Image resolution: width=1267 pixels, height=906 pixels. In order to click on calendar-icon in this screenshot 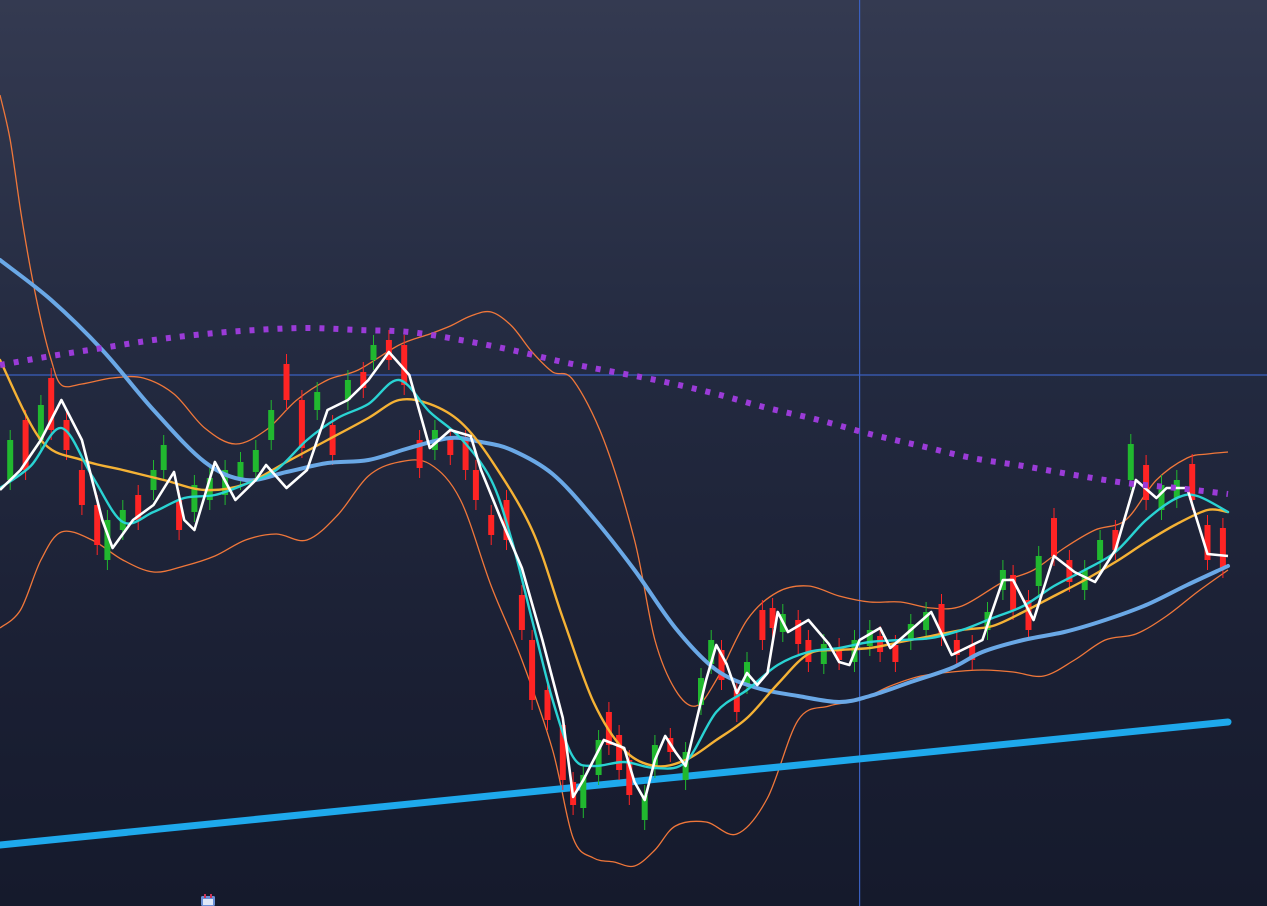, I will do `click(208, 900)`.